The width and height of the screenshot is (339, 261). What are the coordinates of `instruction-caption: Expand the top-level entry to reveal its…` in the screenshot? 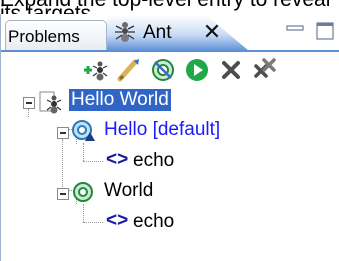 It's located at (165, 7).